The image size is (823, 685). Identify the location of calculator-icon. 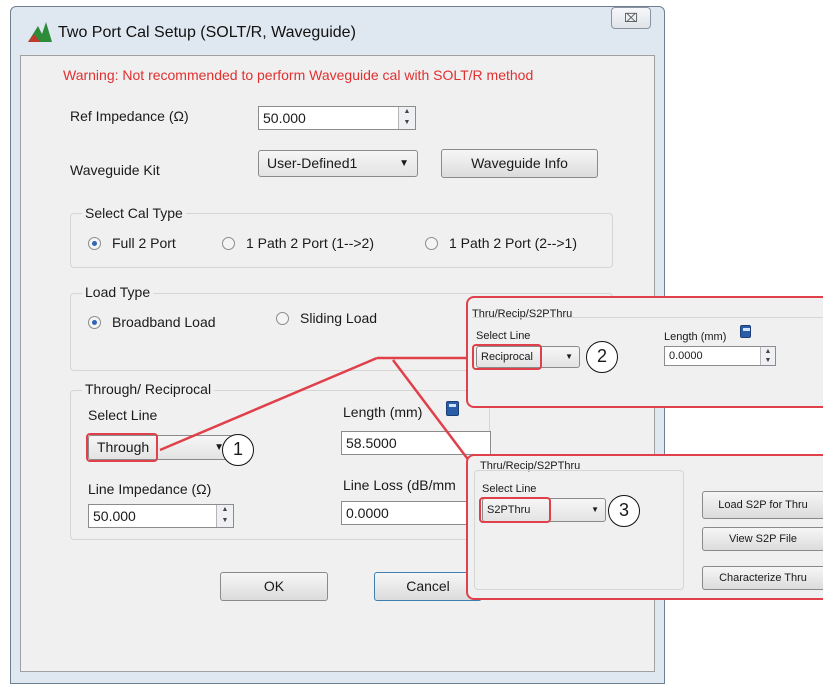
(745, 331).